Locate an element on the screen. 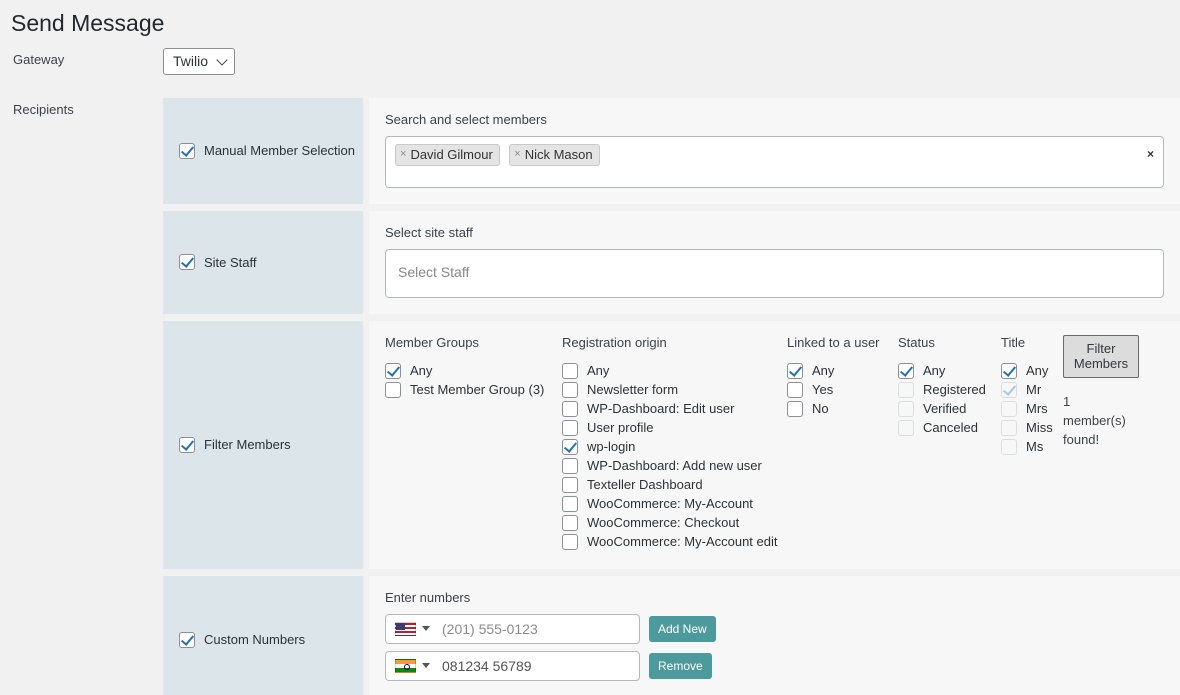  member-groups-option: Test Member Group (3) is located at coordinates (468, 389).